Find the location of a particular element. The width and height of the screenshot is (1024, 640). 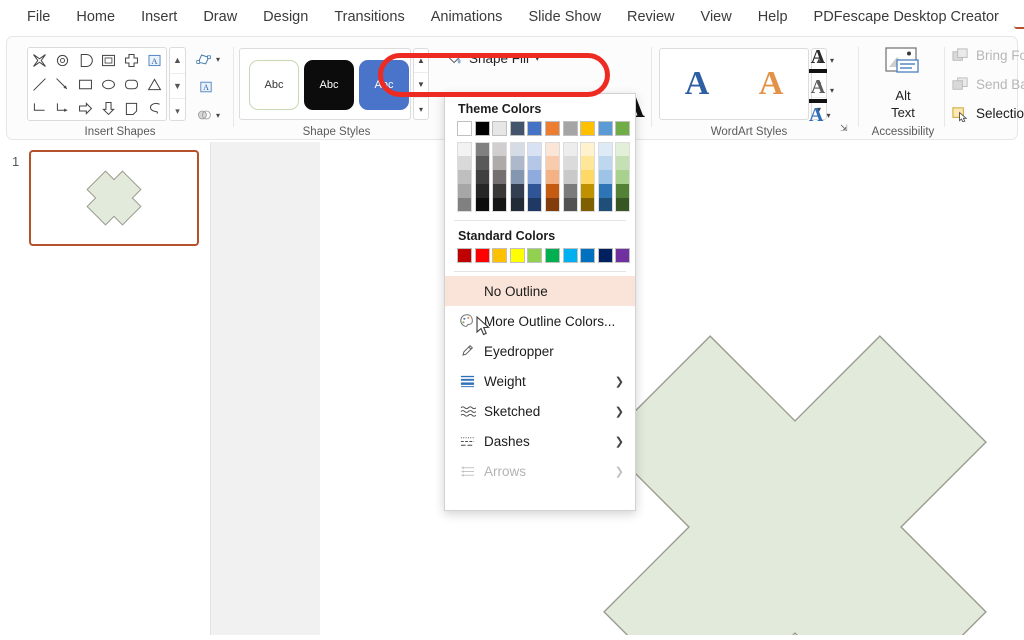

wordart-thumb-orange: A is located at coordinates (771, 84).